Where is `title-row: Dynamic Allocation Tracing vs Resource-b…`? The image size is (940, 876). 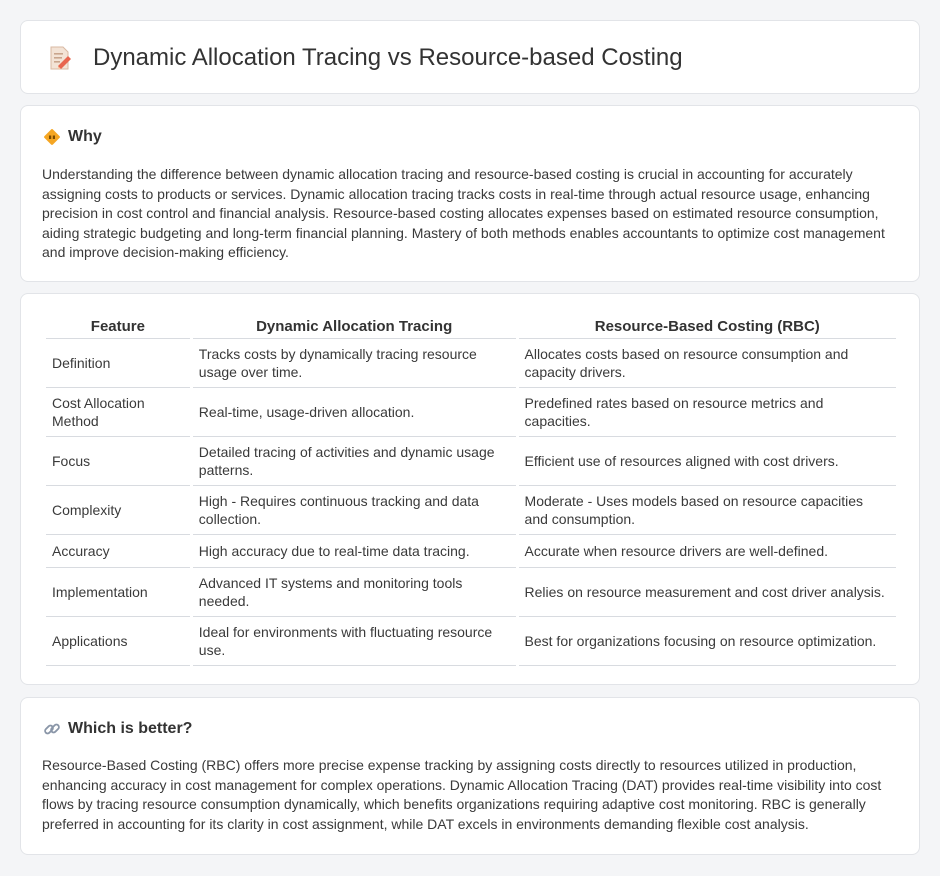 title-row: Dynamic Allocation Tracing vs Resource-b… is located at coordinates (365, 58).